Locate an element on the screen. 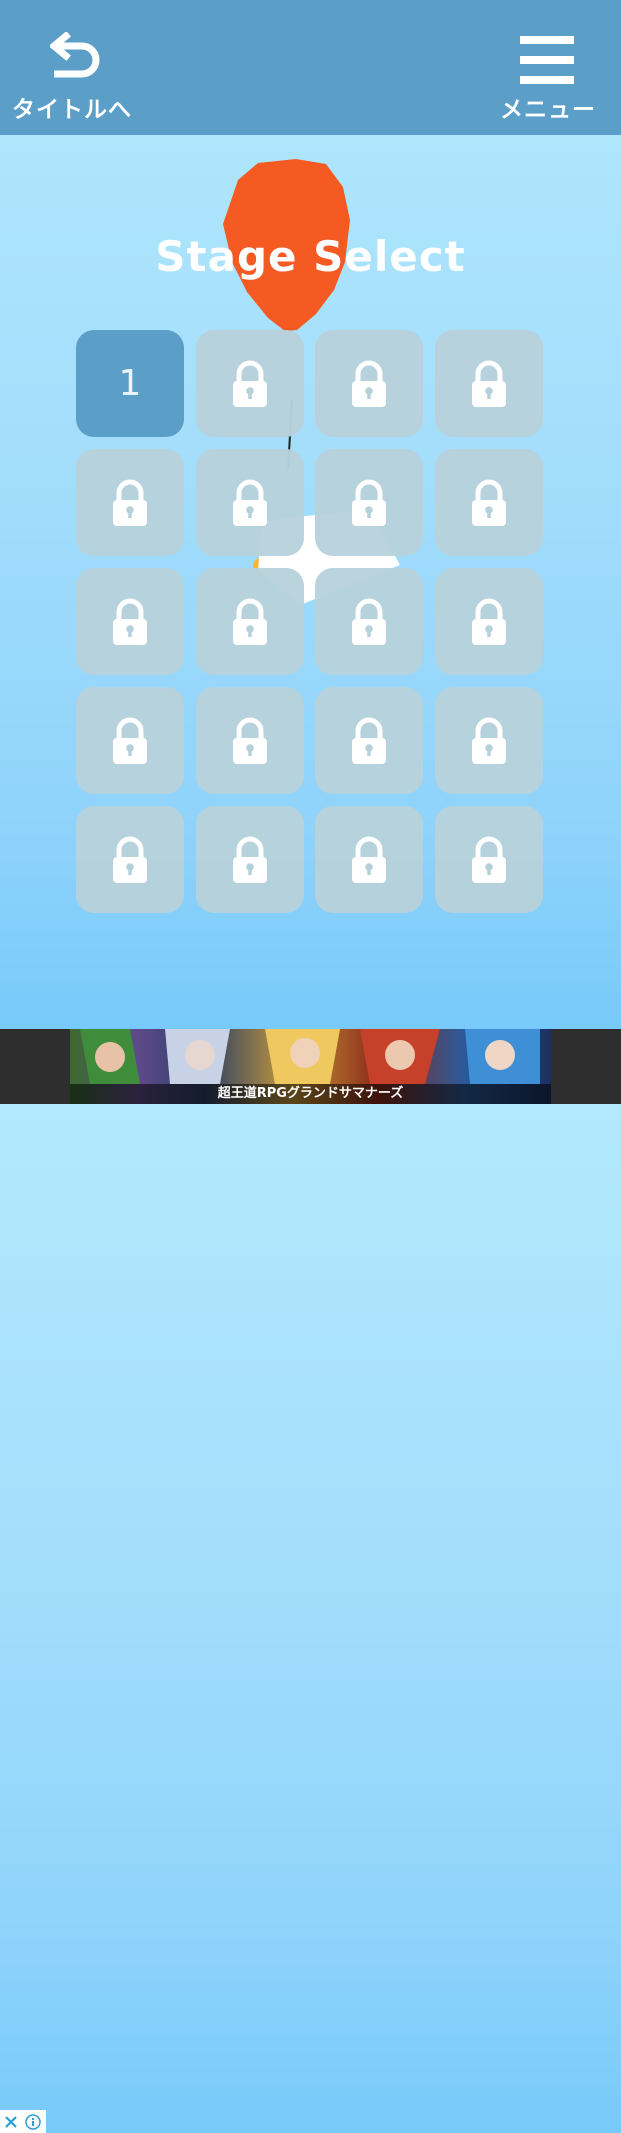 Image resolution: width=621 pixels, height=2133 pixels. top-bar: タイトルへ メニュー is located at coordinates (310, 67).